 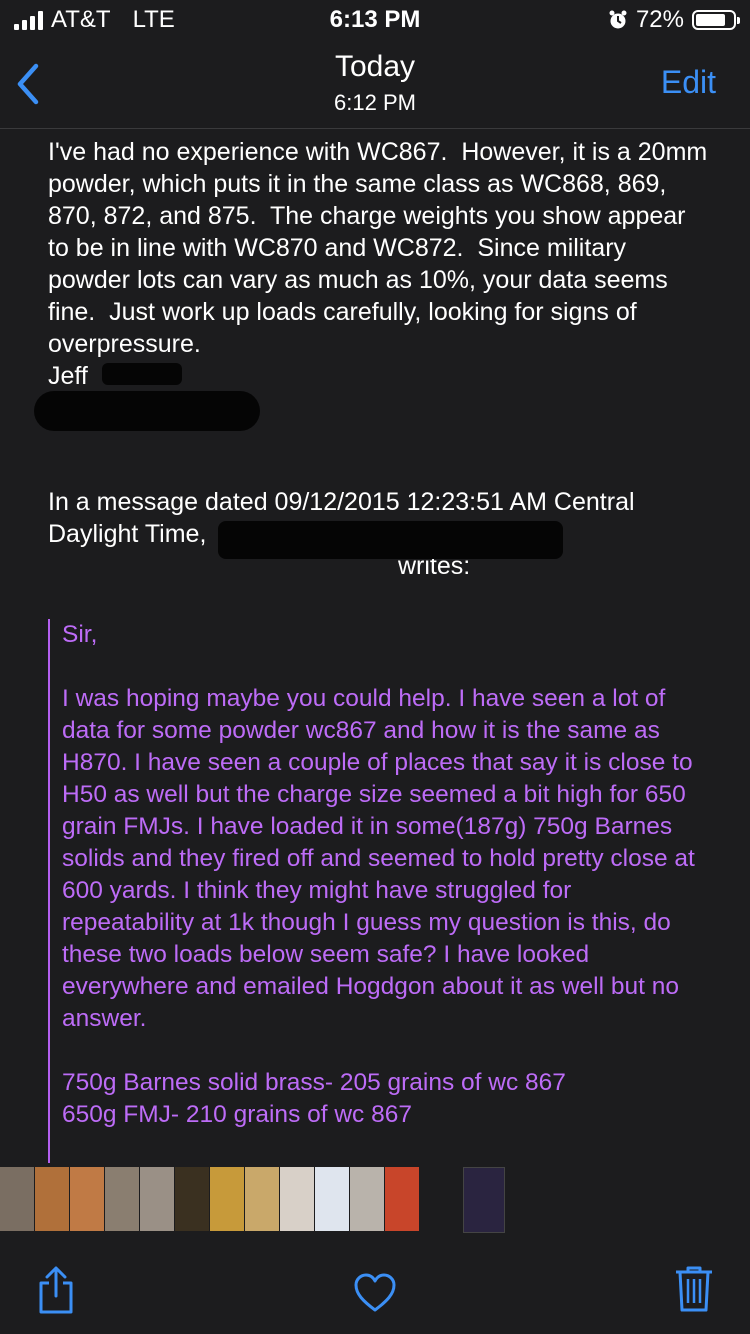 What do you see at coordinates (390, 540) in the screenshot?
I see `redaction-sender` at bounding box center [390, 540].